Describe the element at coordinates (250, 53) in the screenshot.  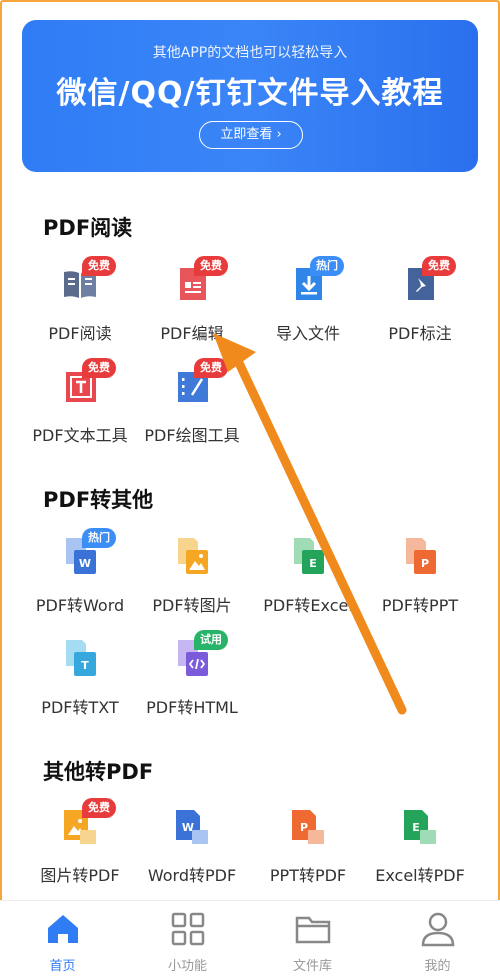
I see `banner-subtitle: 其他APP的文档也可以轻松导入` at that location.